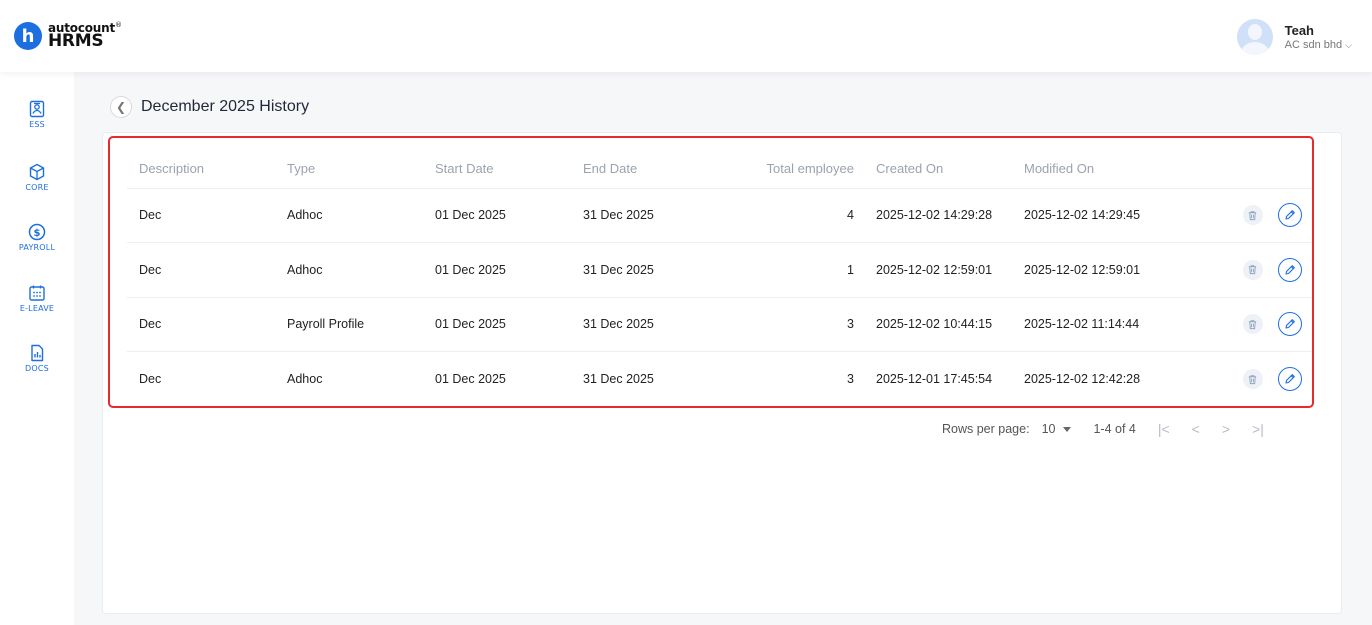  I want to click on sidebar-label-payroll: PAYROLL, so click(37, 247).